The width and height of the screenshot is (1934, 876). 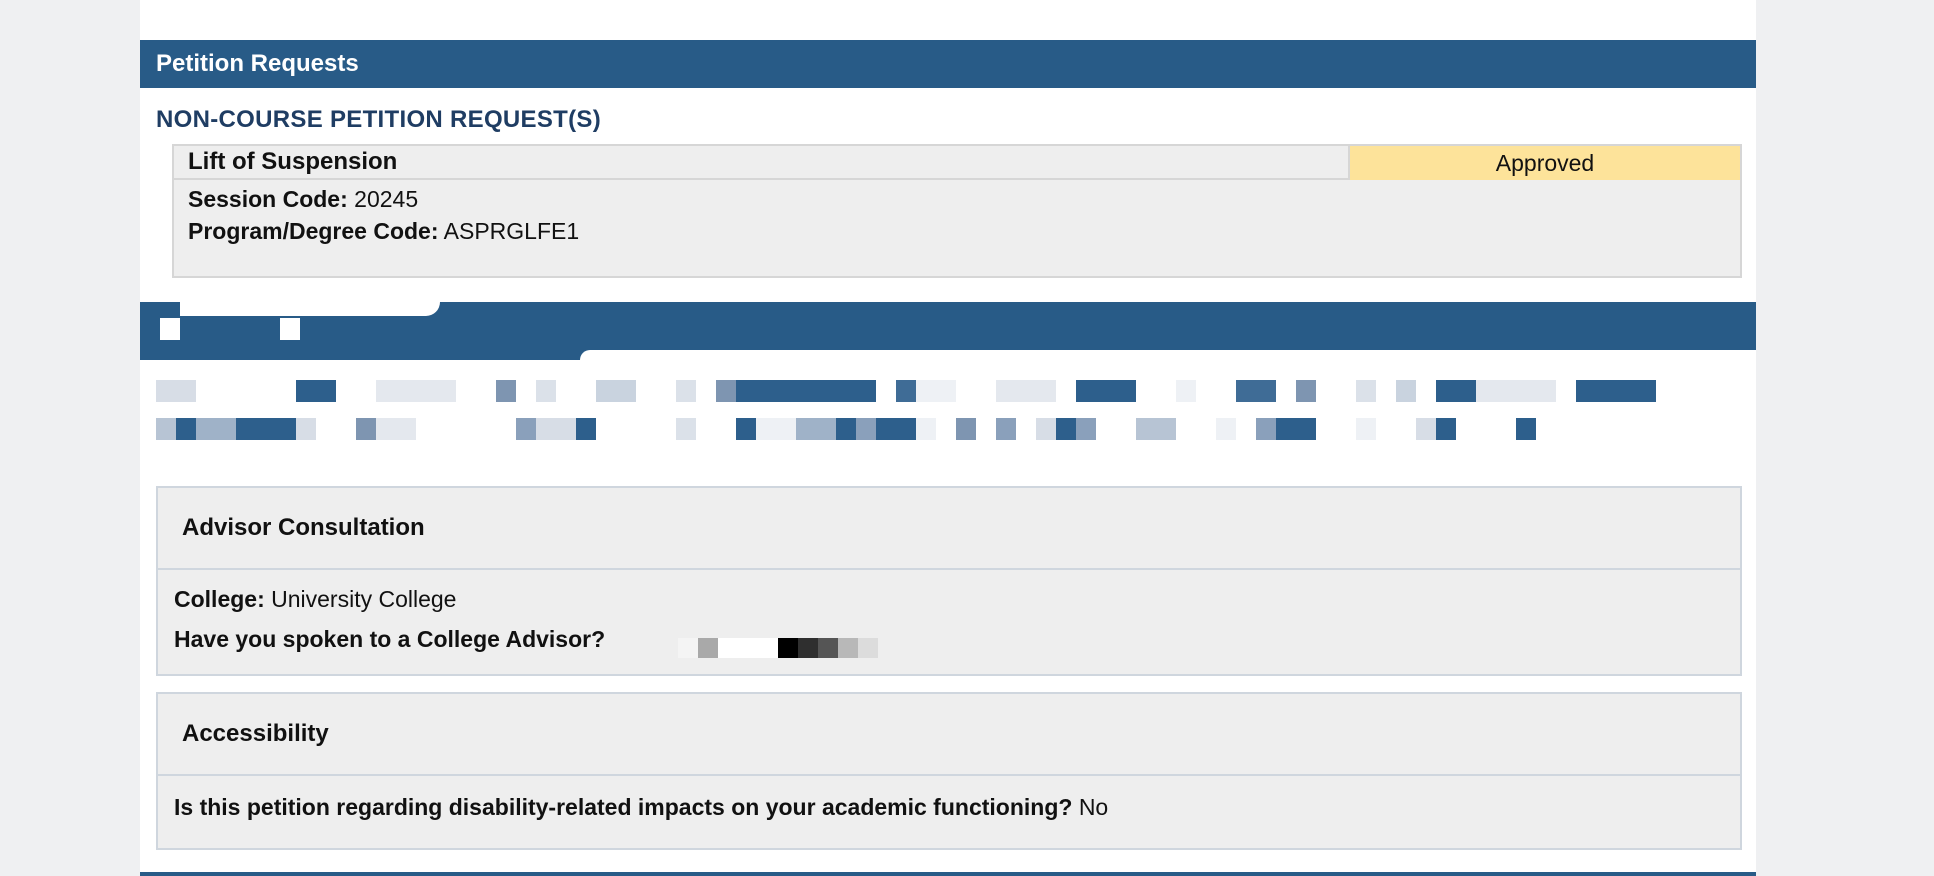 What do you see at coordinates (364, 599) in the screenshot?
I see `college-value: University College` at bounding box center [364, 599].